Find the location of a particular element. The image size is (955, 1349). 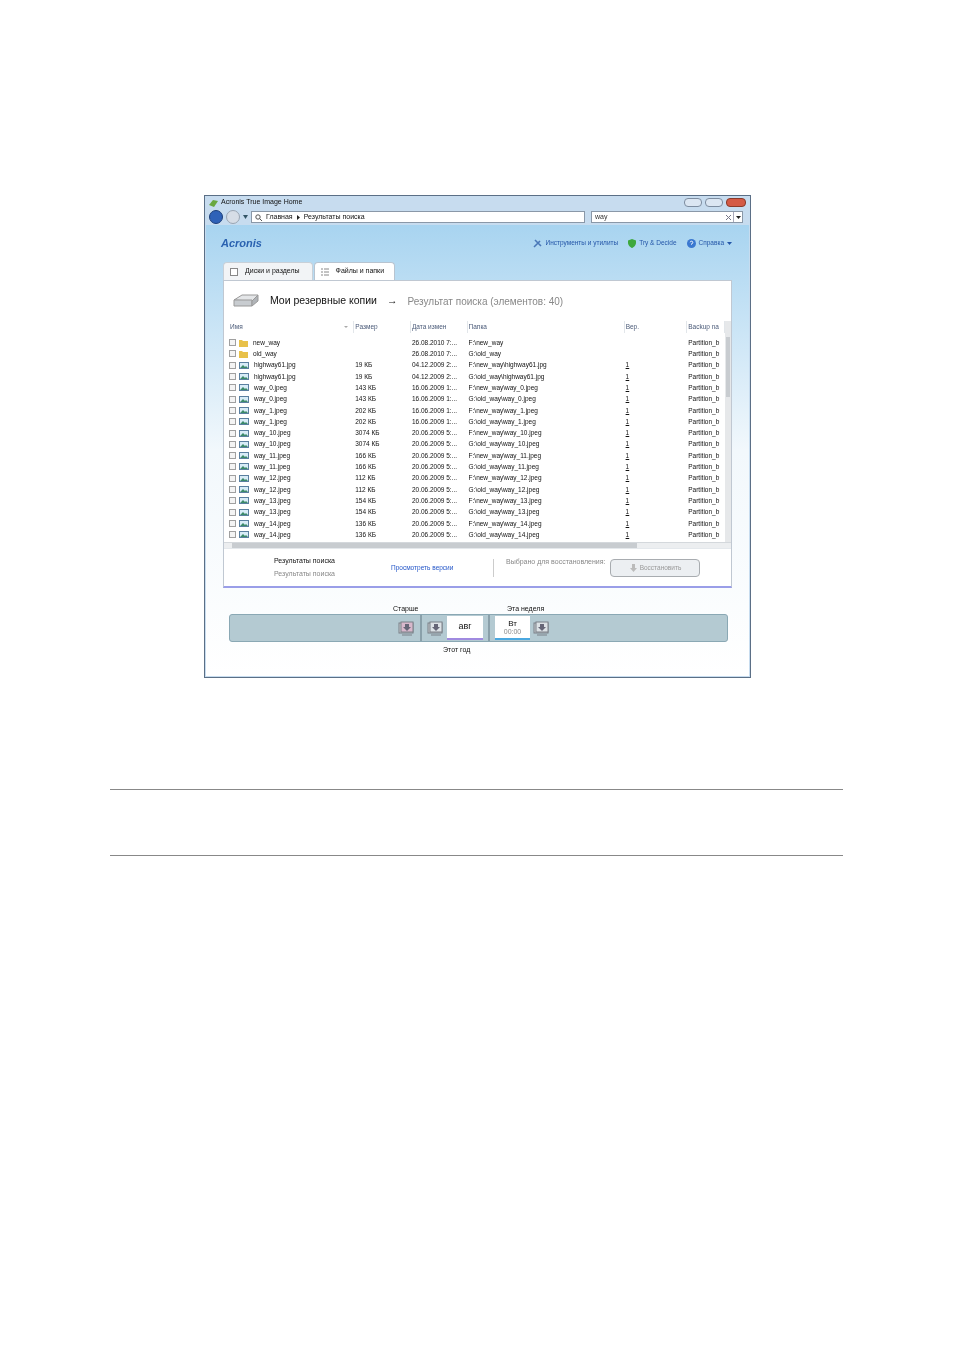

logo: Acronis is located at coordinates (242, 243).